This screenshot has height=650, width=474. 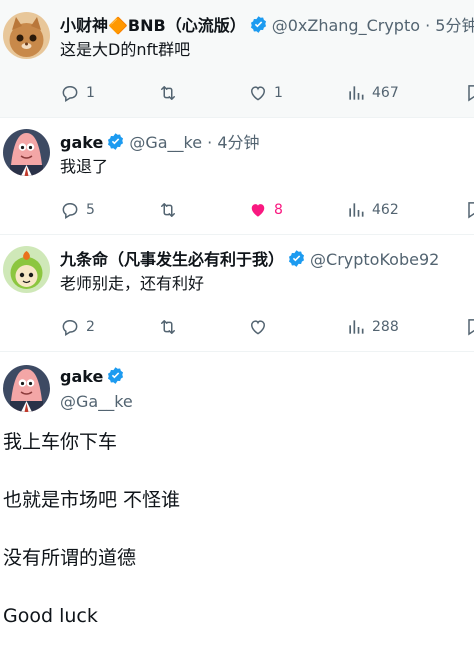 What do you see at coordinates (454, 25) in the screenshot?
I see `timestamp: 5分钟` at bounding box center [454, 25].